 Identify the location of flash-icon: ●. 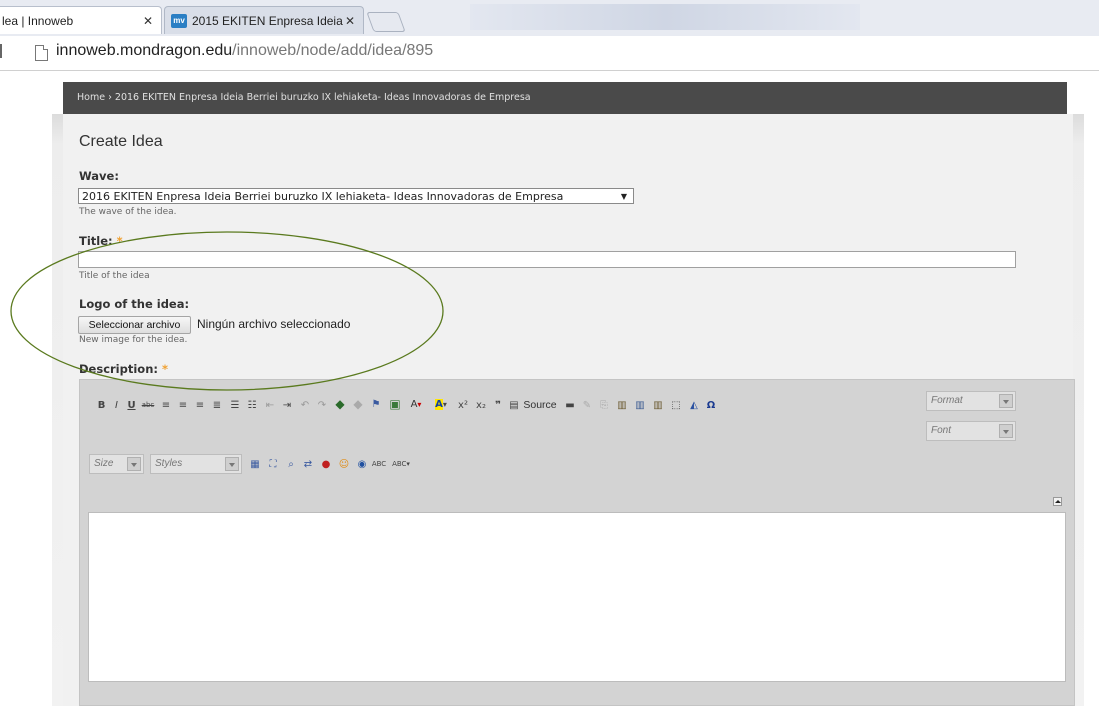
(326, 464).